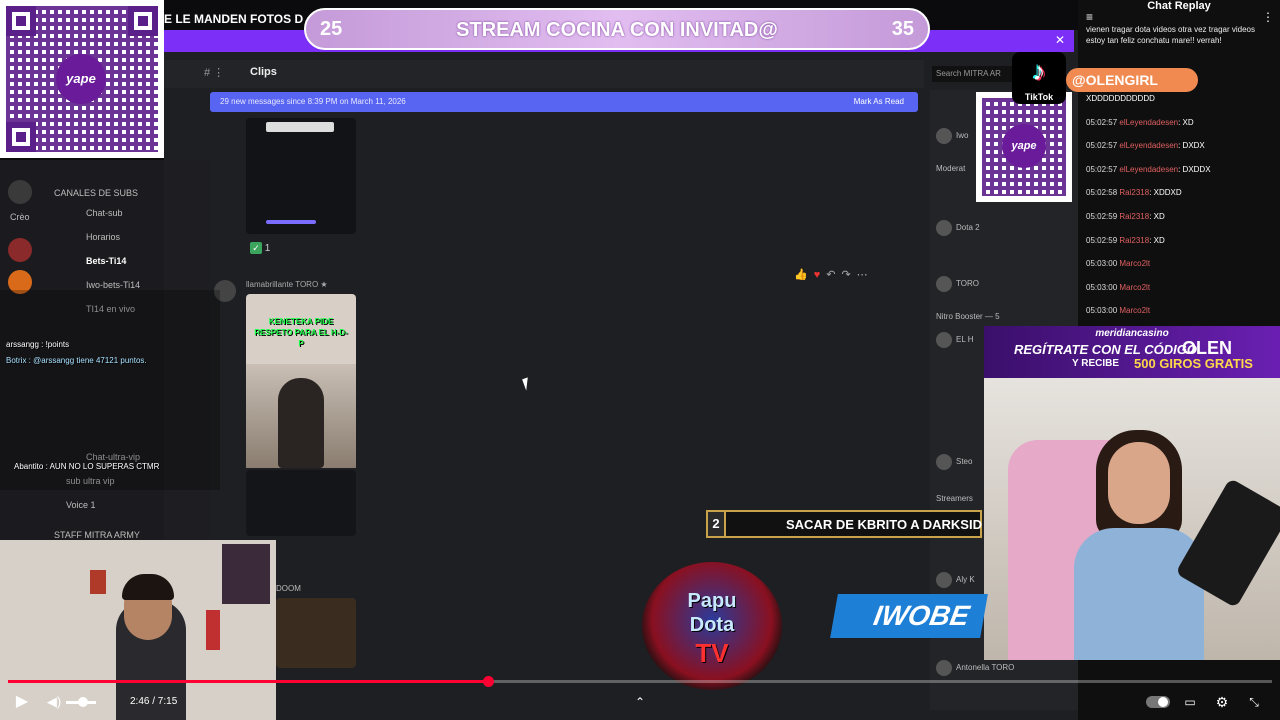  I want to click on chat-replay-line: 05:02:57 elLeyendadesen: DXDX, so click(1145, 145).